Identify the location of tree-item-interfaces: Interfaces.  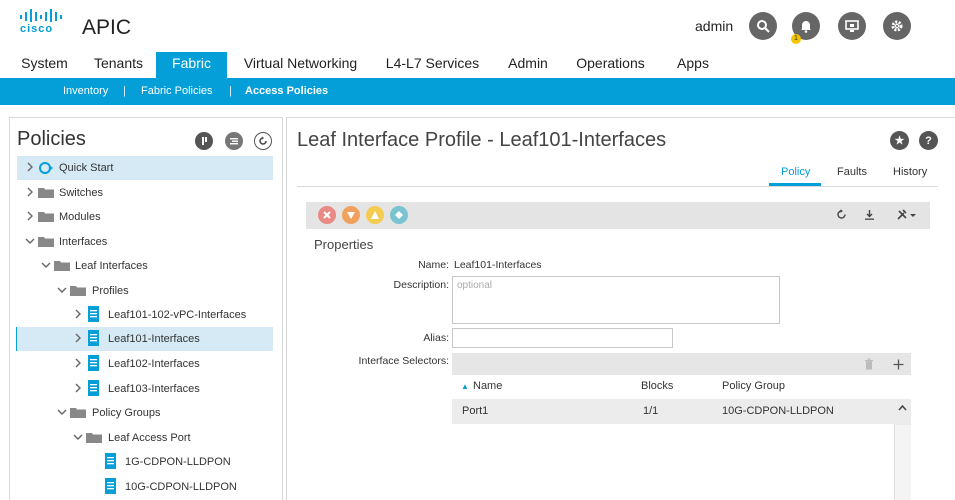
(145, 242).